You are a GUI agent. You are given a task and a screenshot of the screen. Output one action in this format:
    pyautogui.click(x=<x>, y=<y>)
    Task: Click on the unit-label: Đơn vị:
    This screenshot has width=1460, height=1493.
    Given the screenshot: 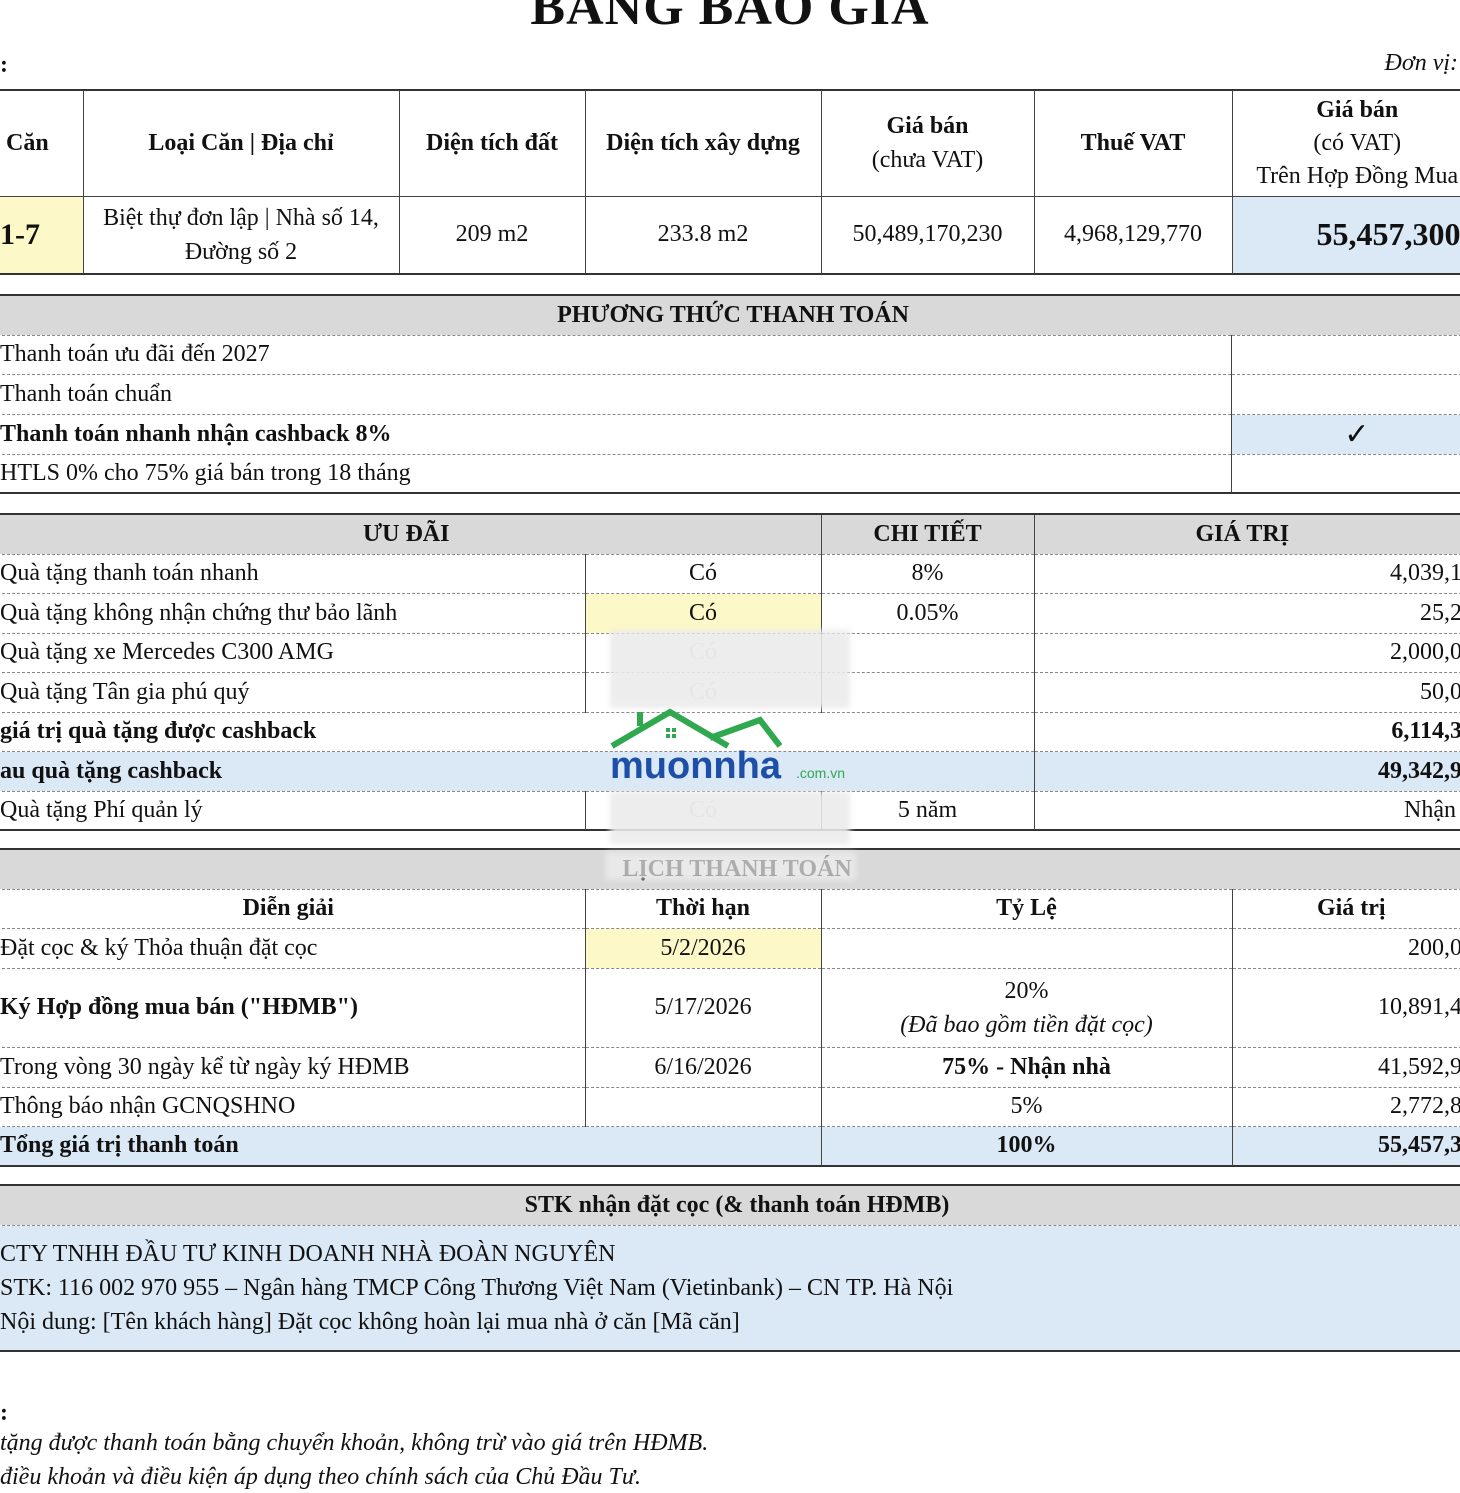 What is the action you would take?
    pyautogui.click(x=1421, y=63)
    